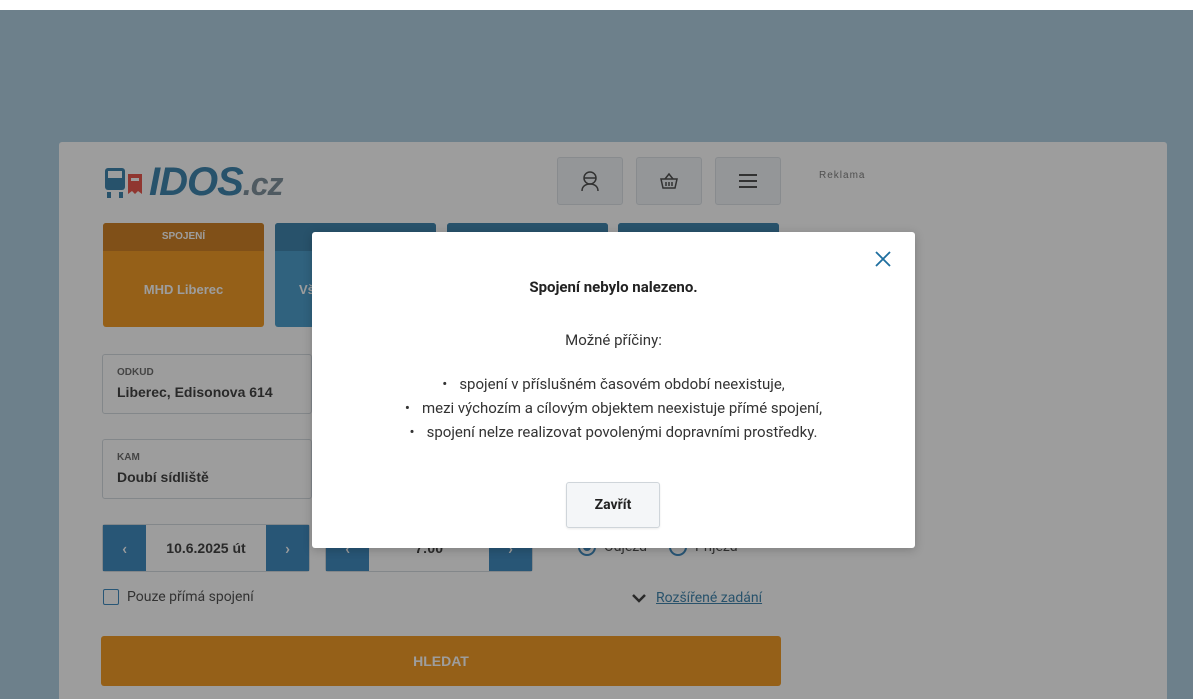 Image resolution: width=1193 pixels, height=699 pixels. What do you see at coordinates (613, 340) in the screenshot?
I see `dialog-subtitle: Možné příčiny:` at bounding box center [613, 340].